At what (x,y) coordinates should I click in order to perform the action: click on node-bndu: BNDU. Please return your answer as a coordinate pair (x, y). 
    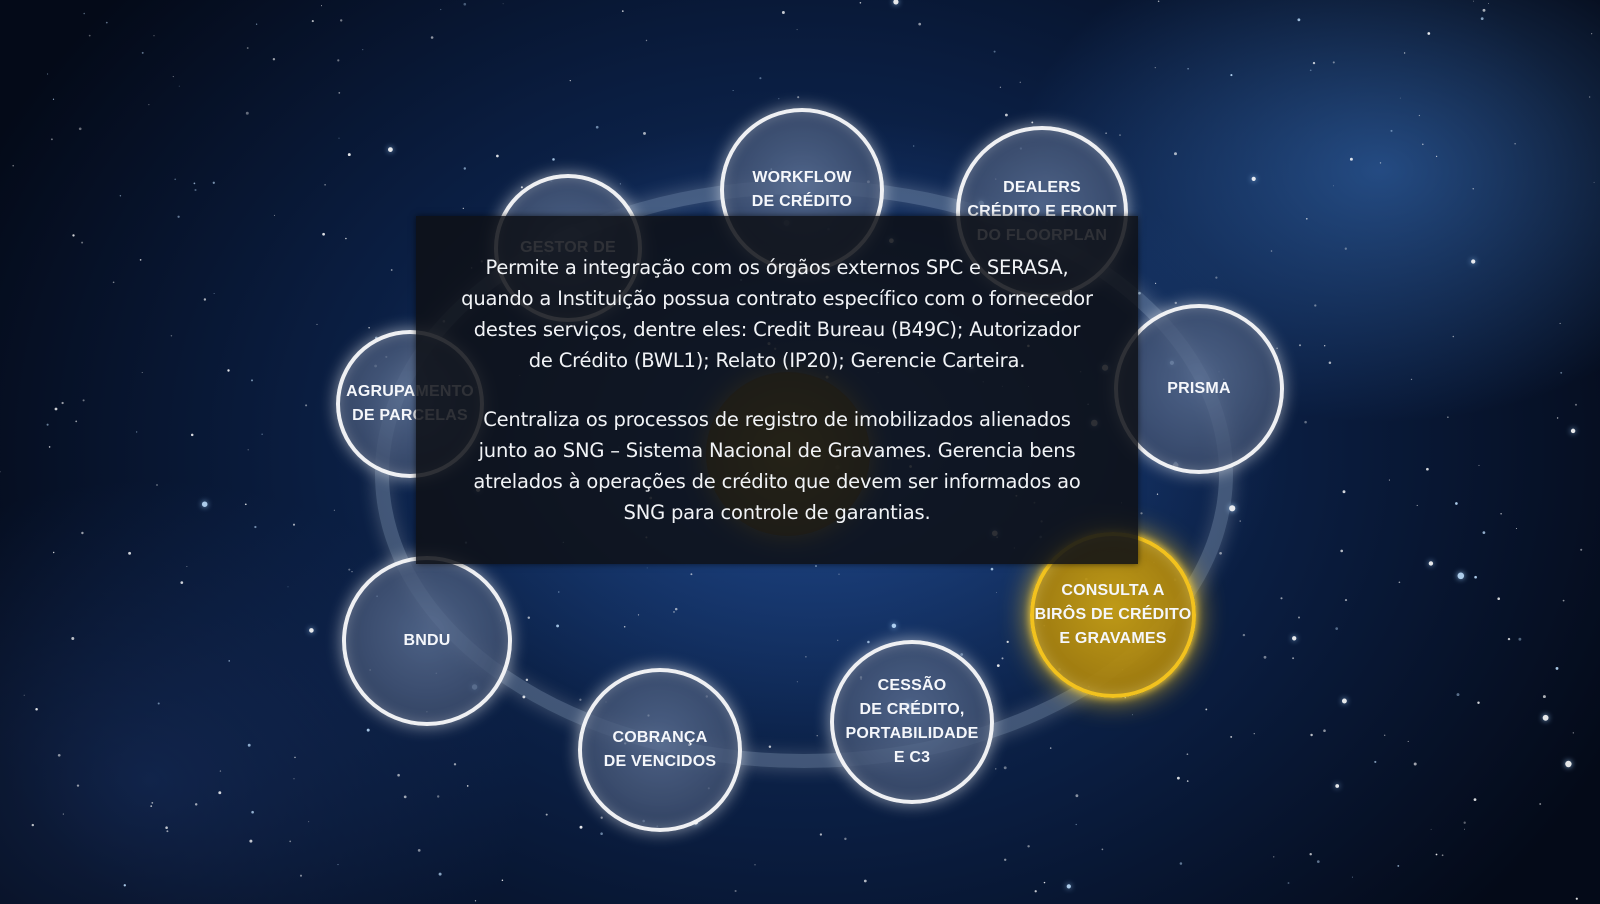
    Looking at the image, I should click on (427, 641).